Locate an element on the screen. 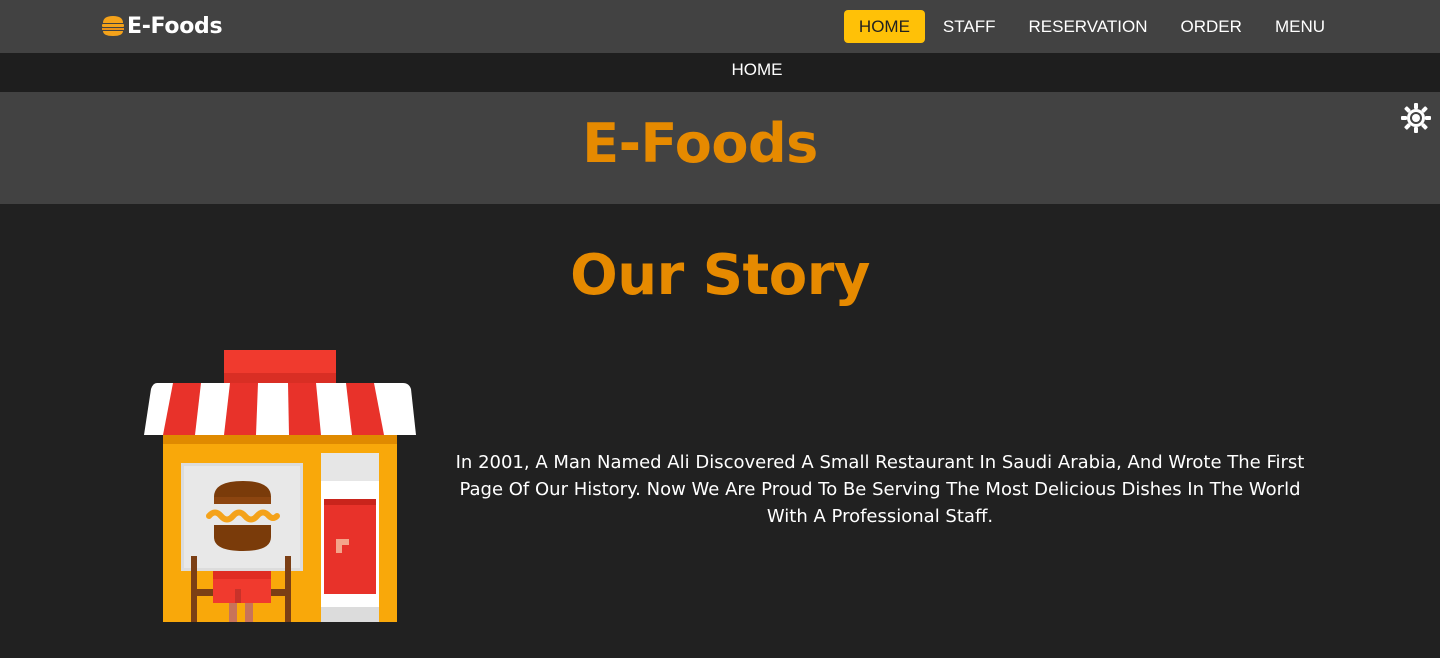  sun-icon is located at coordinates (1416, 118).